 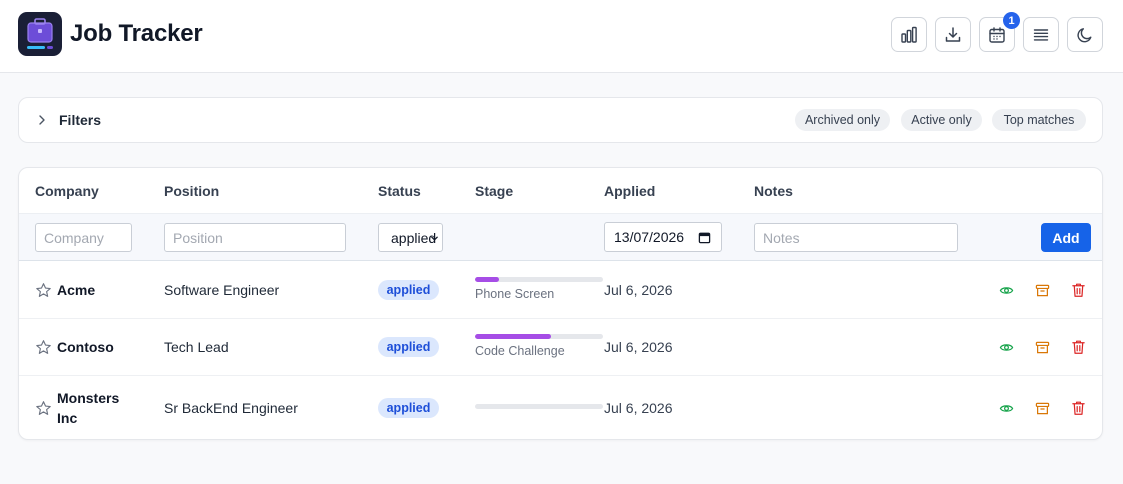 What do you see at coordinates (629, 191) in the screenshot?
I see `column-header-applied: Applied` at bounding box center [629, 191].